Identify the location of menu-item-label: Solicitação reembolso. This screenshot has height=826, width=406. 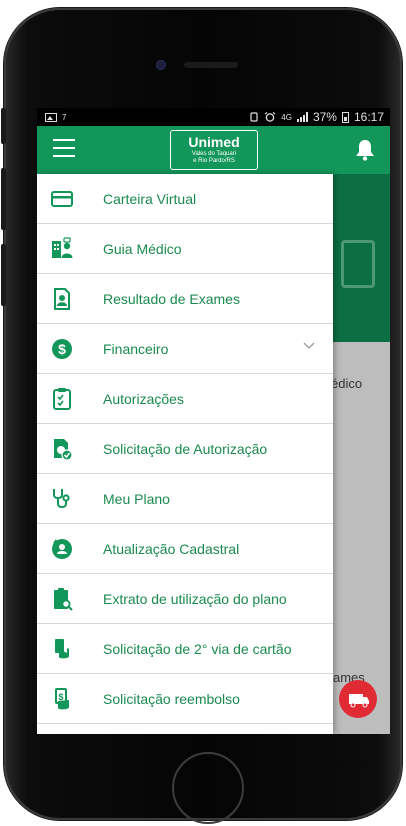
(171, 698).